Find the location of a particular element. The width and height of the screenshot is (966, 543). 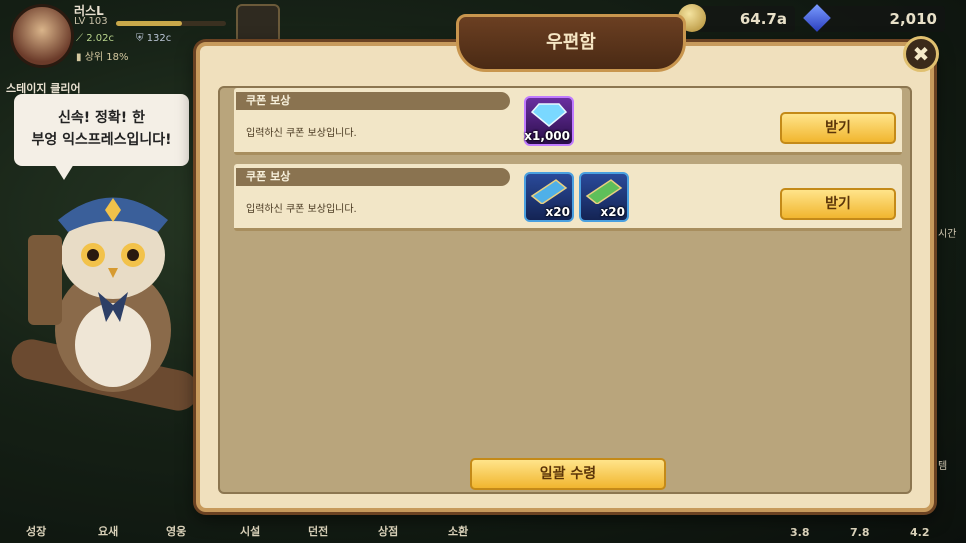

stat-value: 7.8 is located at coordinates (860, 532).